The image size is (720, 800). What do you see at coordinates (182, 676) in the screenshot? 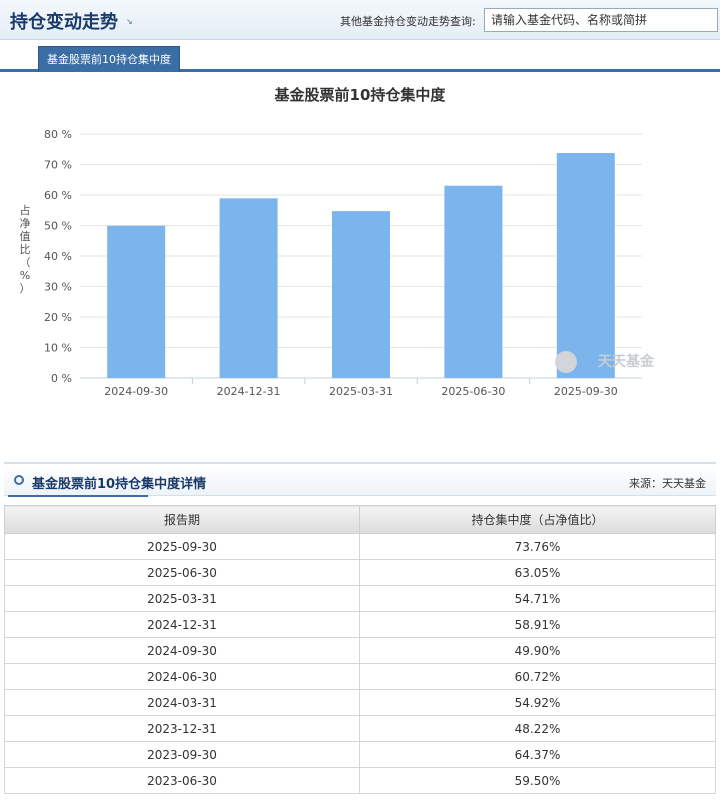
I see `cell-period: 2024-06-30` at bounding box center [182, 676].